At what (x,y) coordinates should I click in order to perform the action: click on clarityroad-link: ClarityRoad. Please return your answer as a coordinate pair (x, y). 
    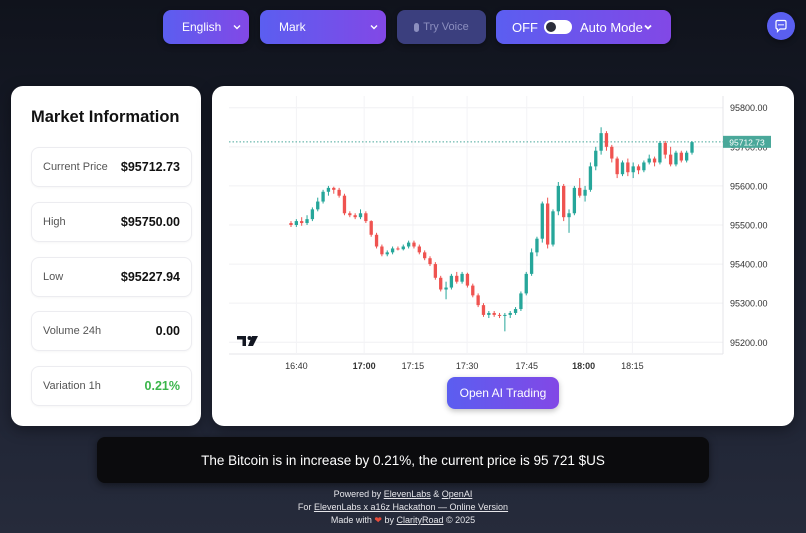
    Looking at the image, I should click on (419, 520).